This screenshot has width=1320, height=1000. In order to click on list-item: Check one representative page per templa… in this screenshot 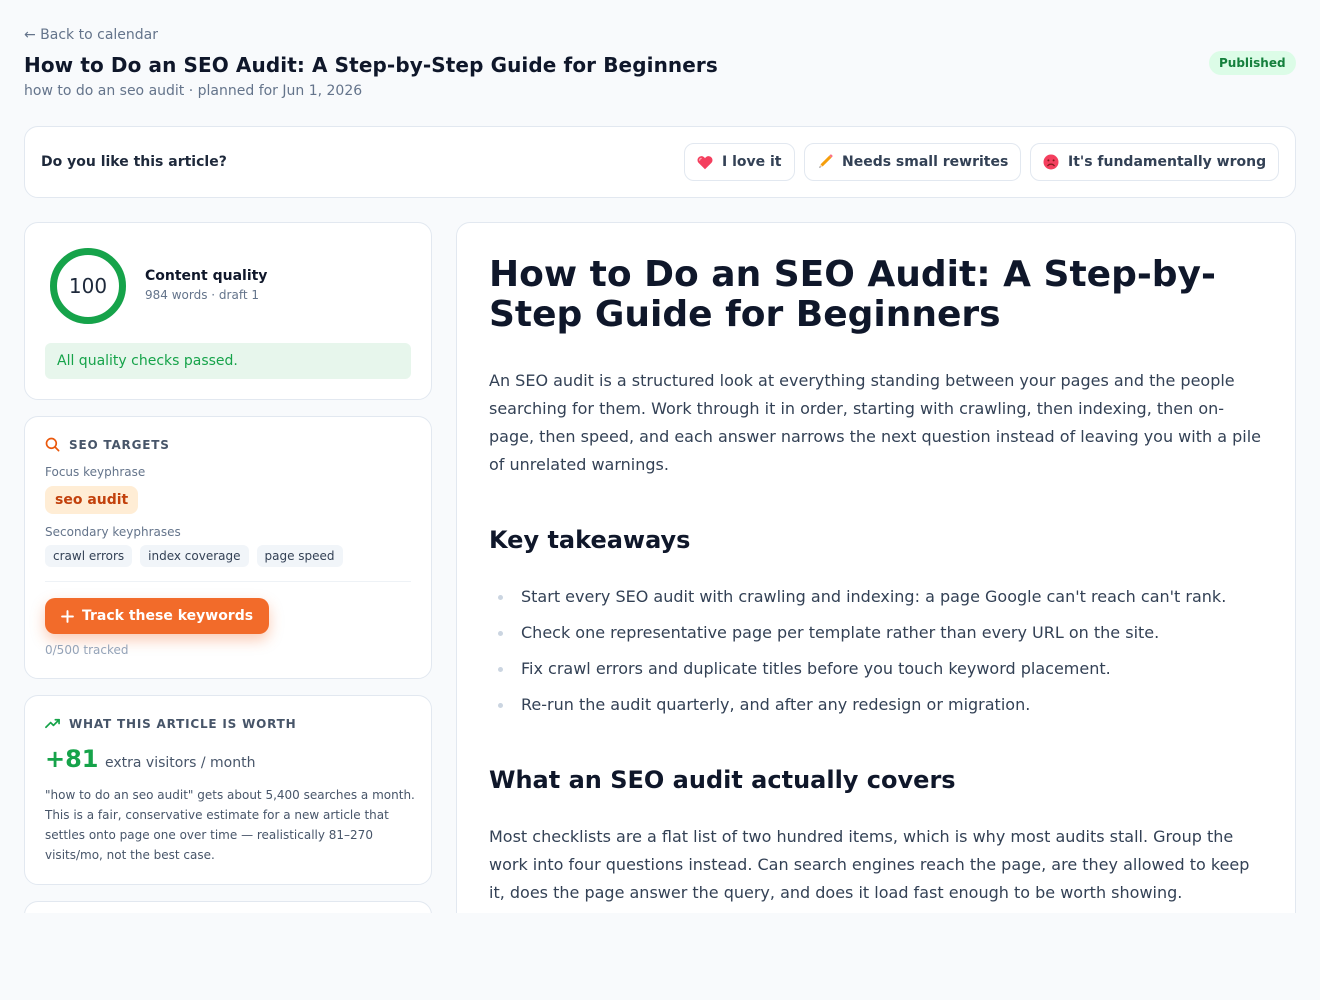, I will do `click(879, 639)`.